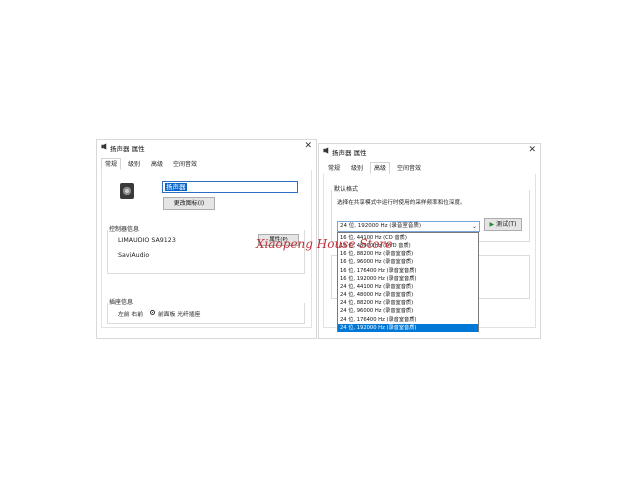 The height and width of the screenshot is (480, 640). What do you see at coordinates (408, 271) in the screenshot?
I see `format-option: 16 位, 176400 Hz (录音室音质)` at bounding box center [408, 271].